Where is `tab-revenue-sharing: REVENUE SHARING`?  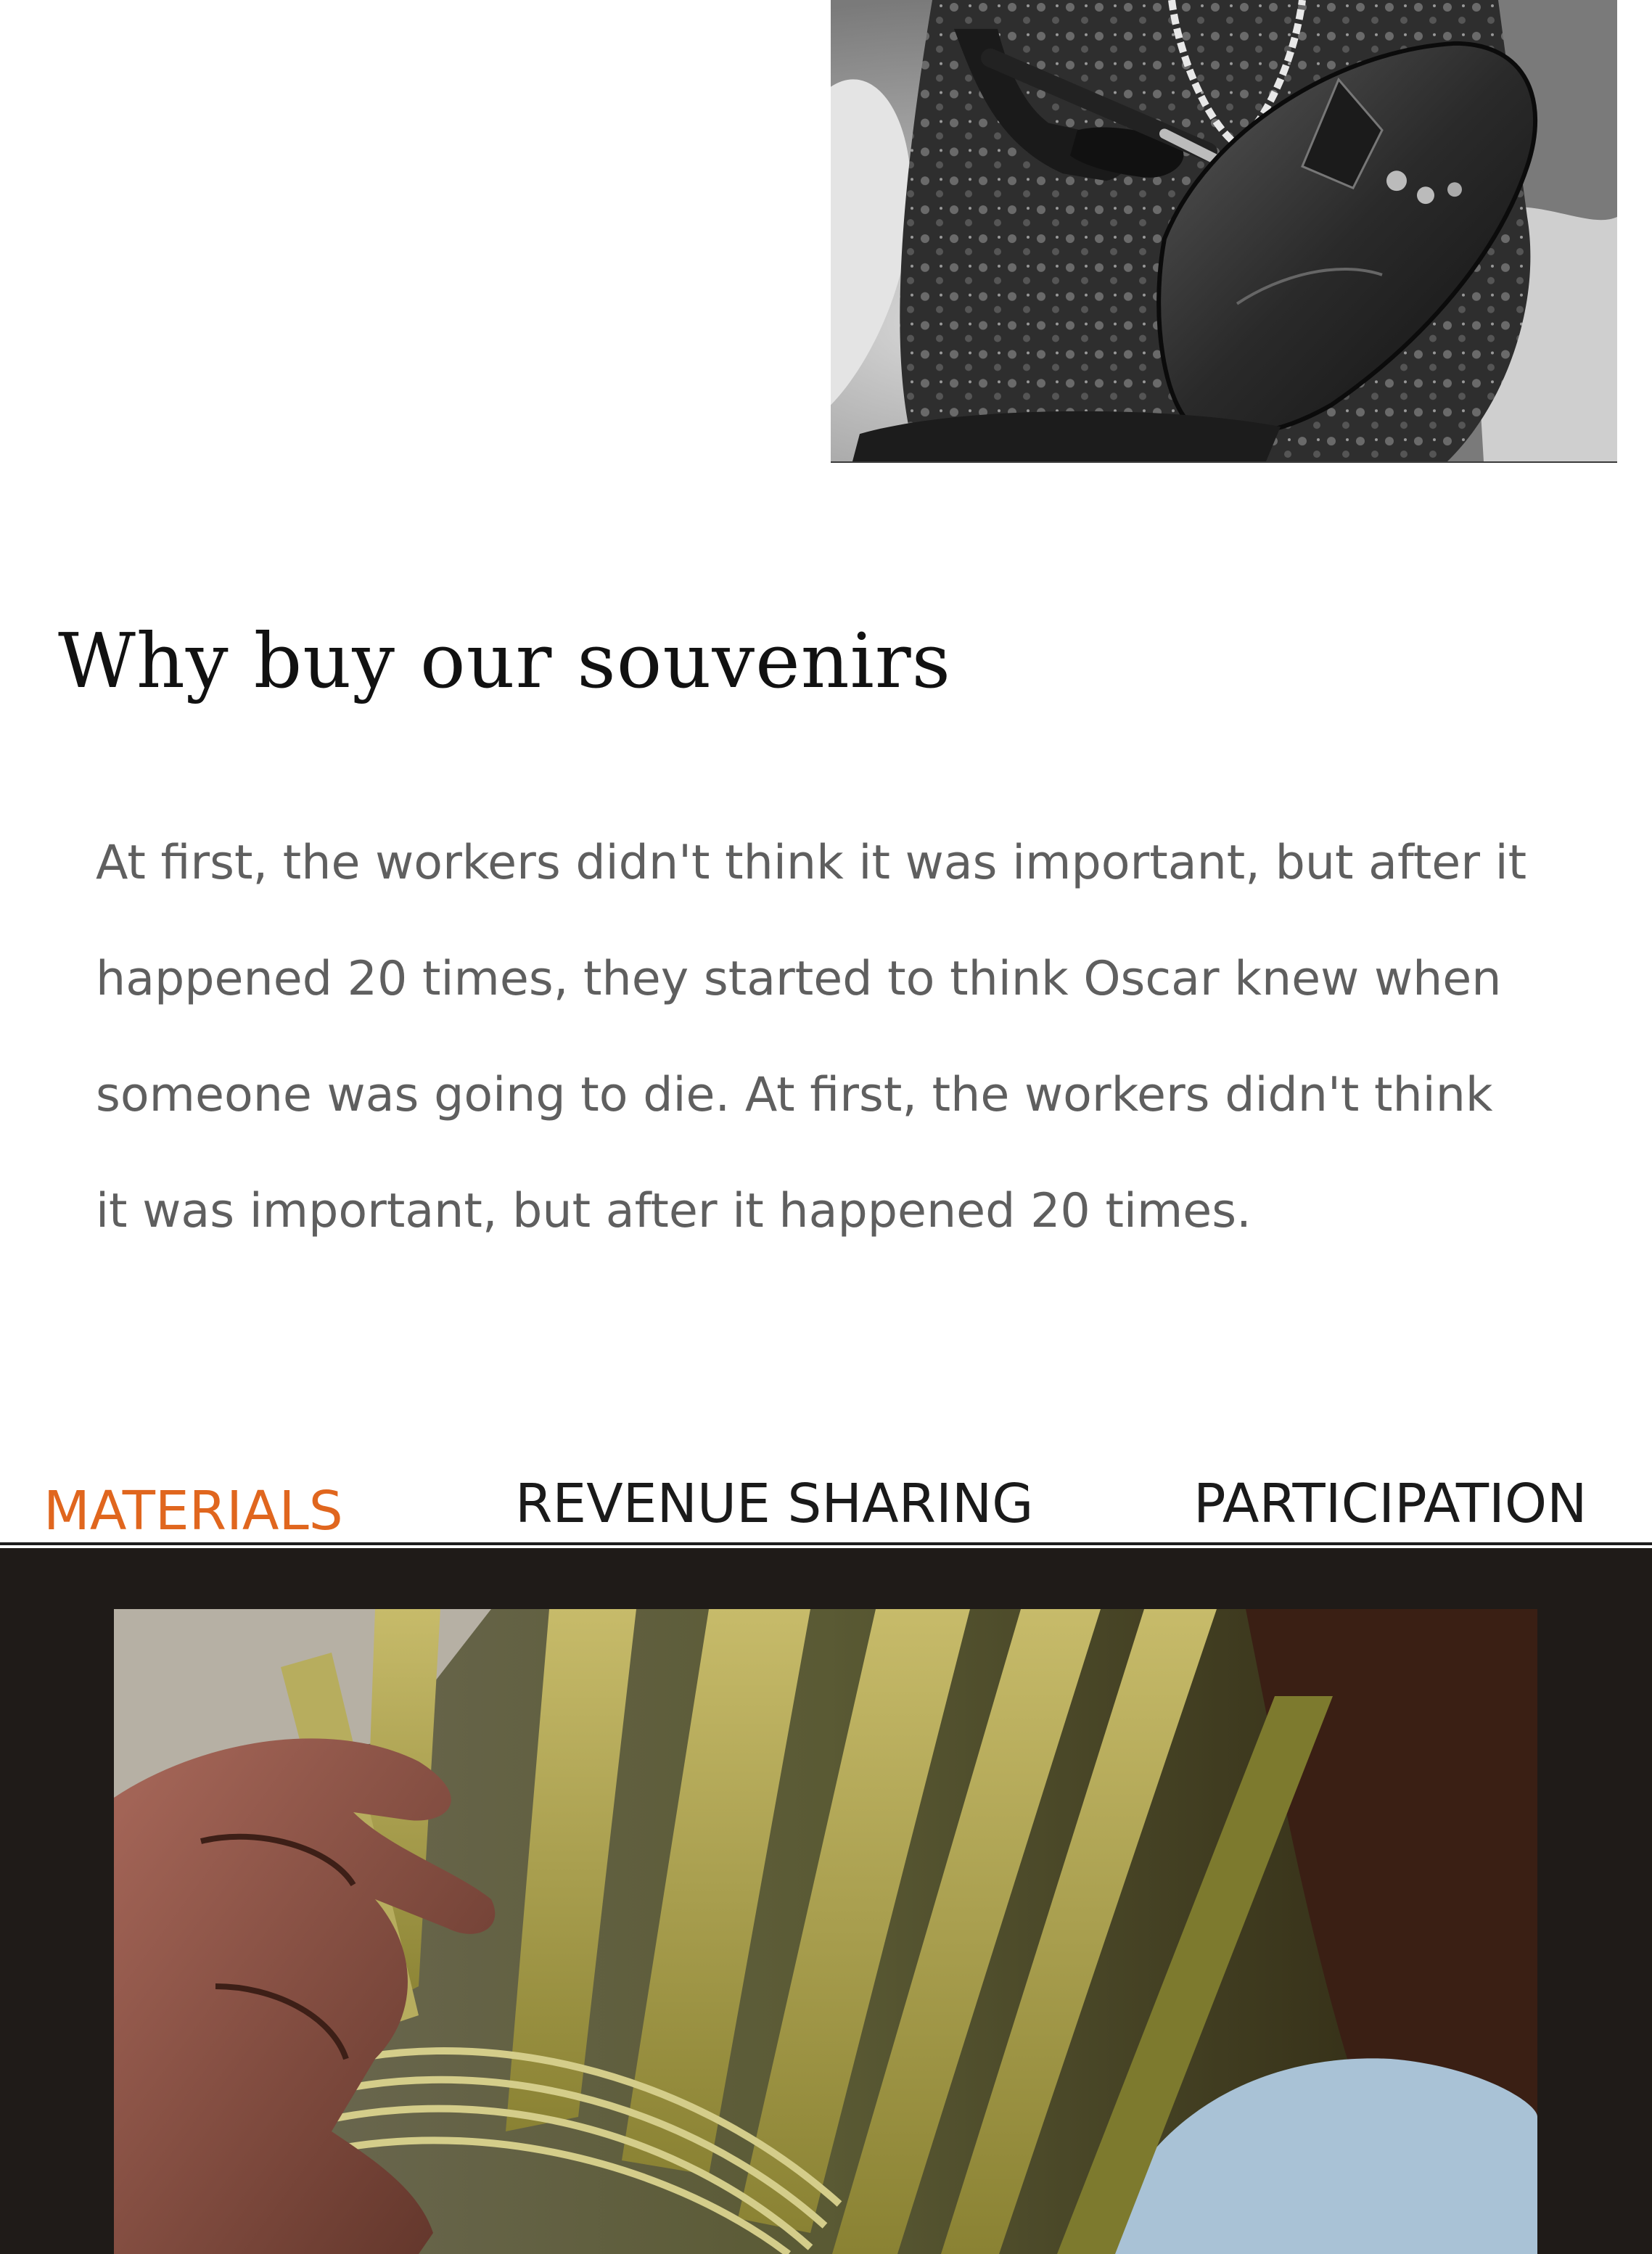 tab-revenue-sharing: REVENUE SHARING is located at coordinates (774, 1504).